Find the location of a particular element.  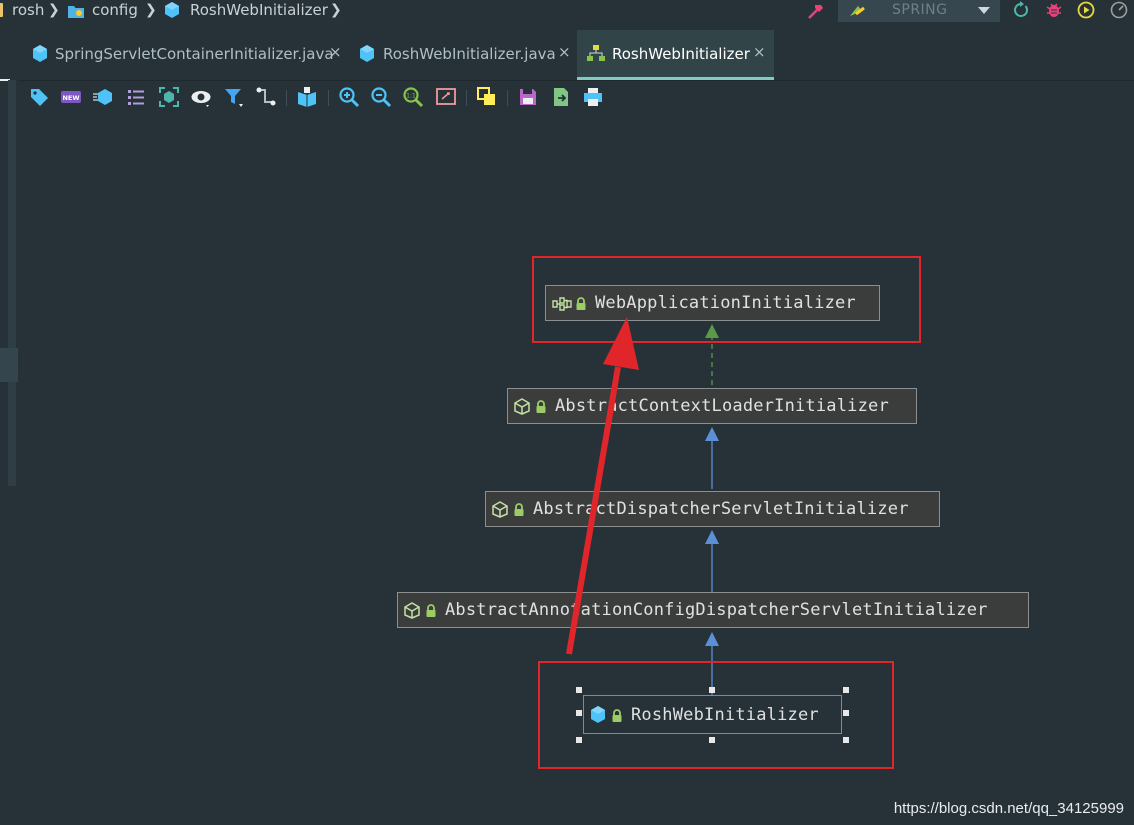

diagram-node-abstractcontextloaderinitializer: AbstractContextLoaderInitializer is located at coordinates (712, 406).